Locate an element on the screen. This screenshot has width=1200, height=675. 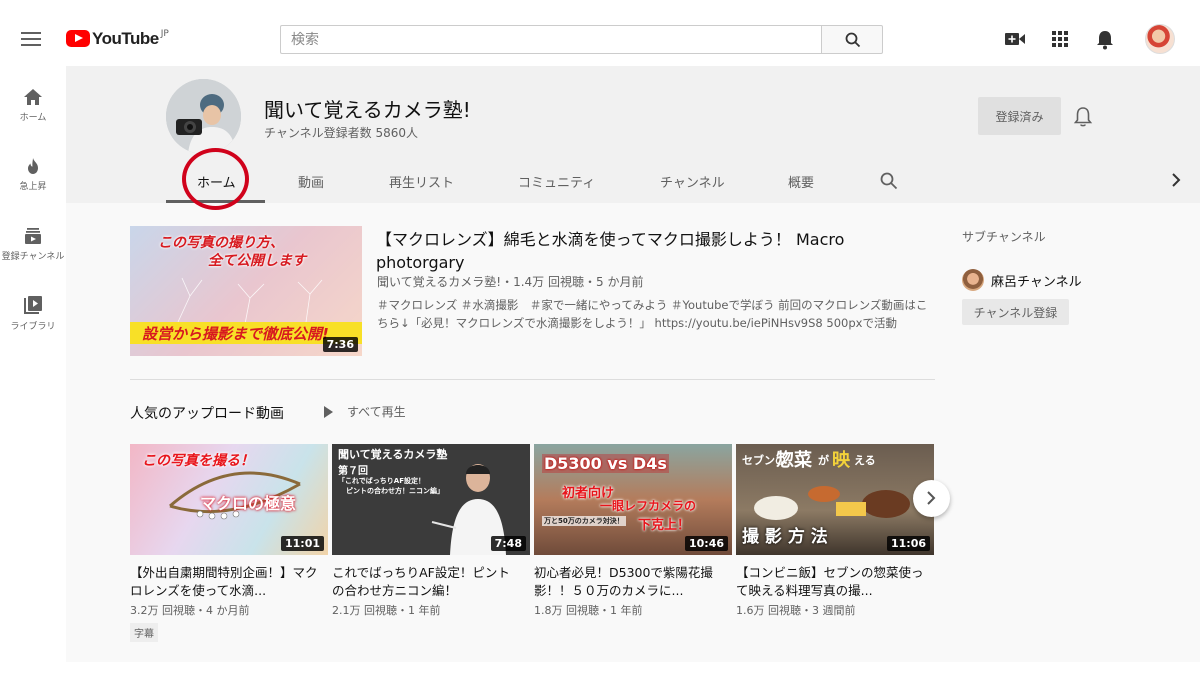
flame-icon is located at coordinates (33, 166).